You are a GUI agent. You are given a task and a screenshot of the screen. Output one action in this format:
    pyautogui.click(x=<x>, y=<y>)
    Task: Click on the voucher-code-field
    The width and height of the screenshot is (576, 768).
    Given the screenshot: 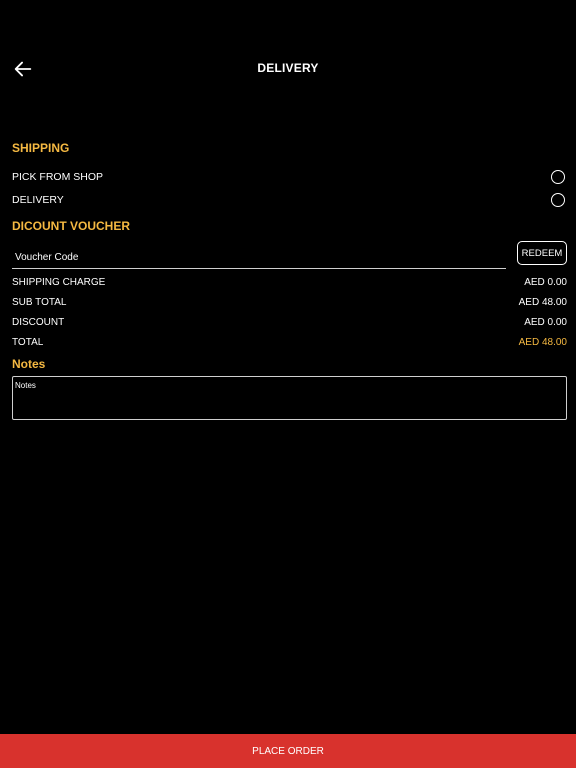 What is the action you would take?
    pyautogui.click(x=259, y=257)
    